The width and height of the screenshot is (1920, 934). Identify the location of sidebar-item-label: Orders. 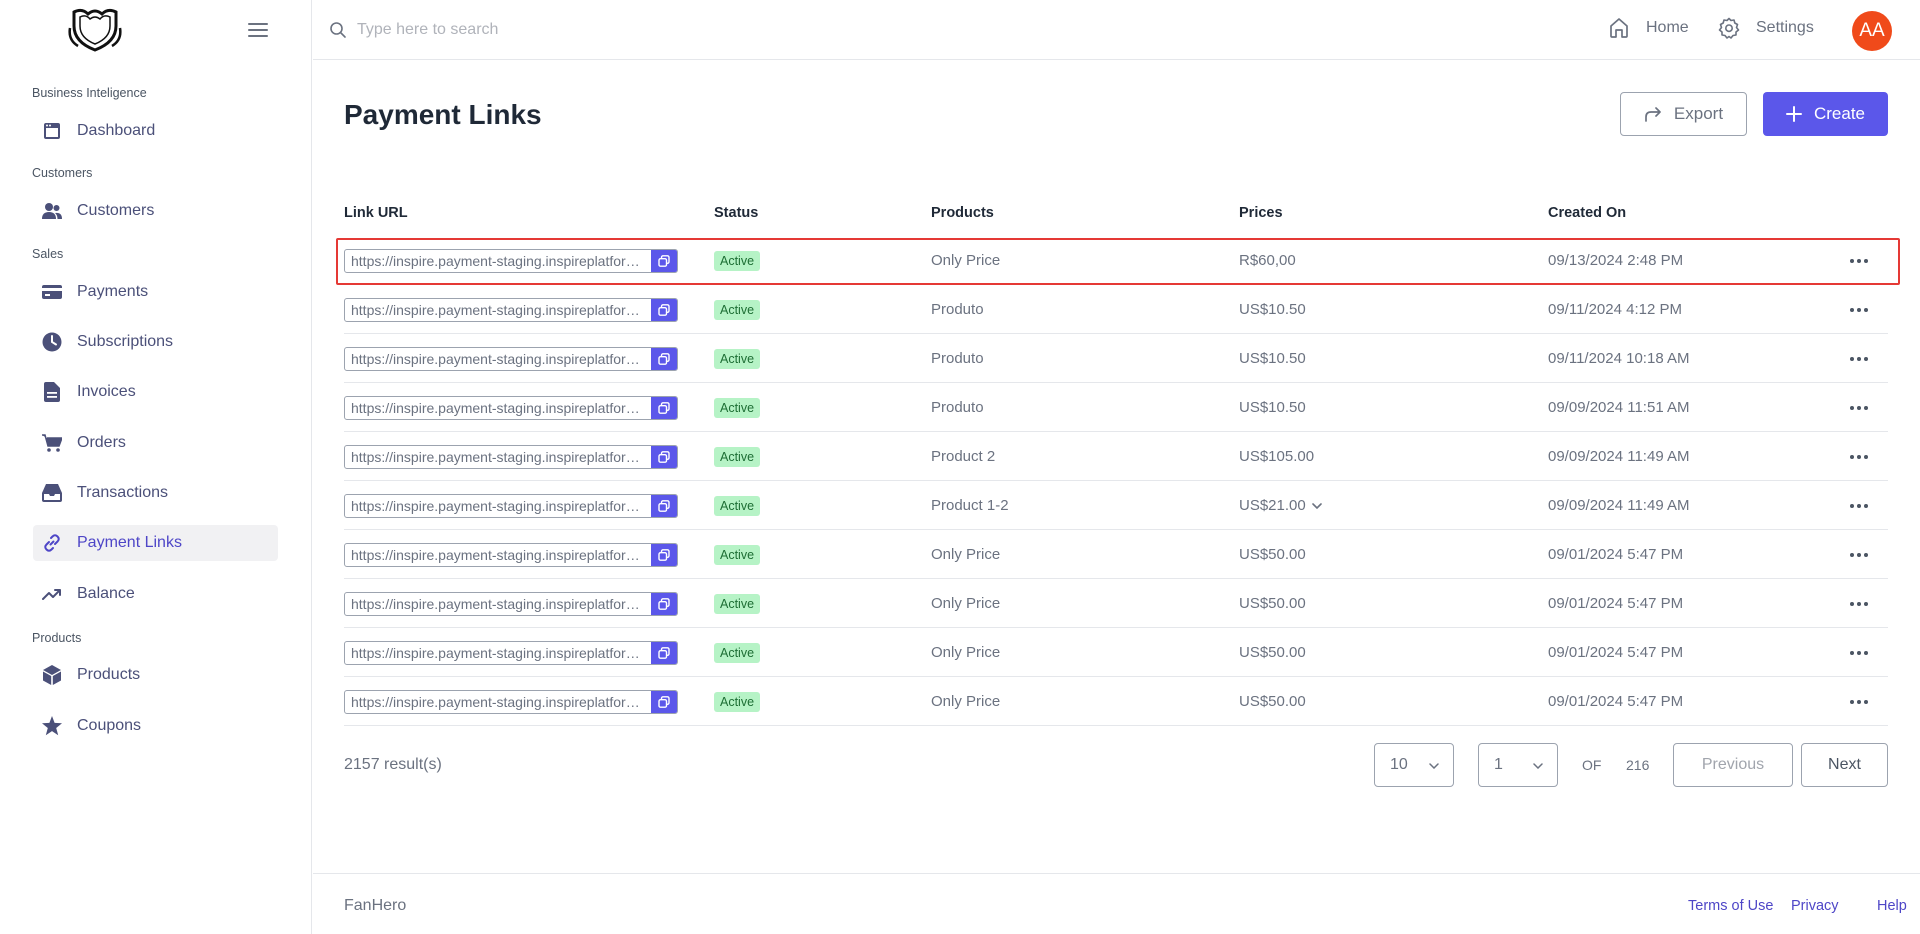
(101, 442).